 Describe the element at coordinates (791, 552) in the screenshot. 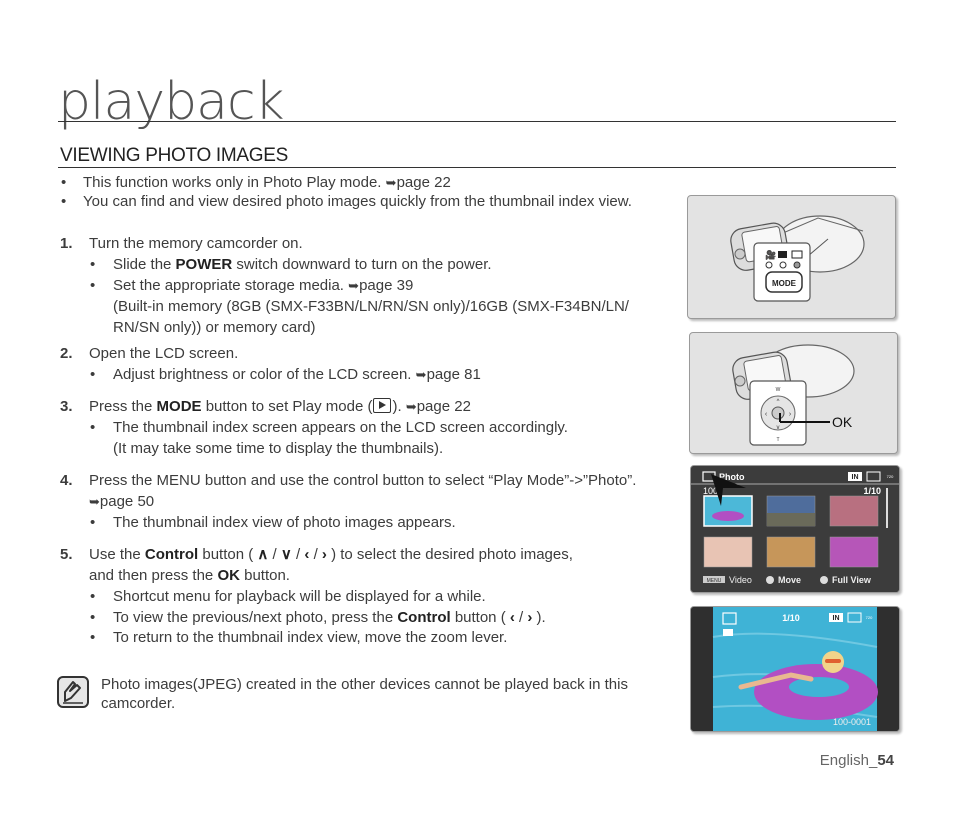

I see `thumbnail-desert-person` at that location.